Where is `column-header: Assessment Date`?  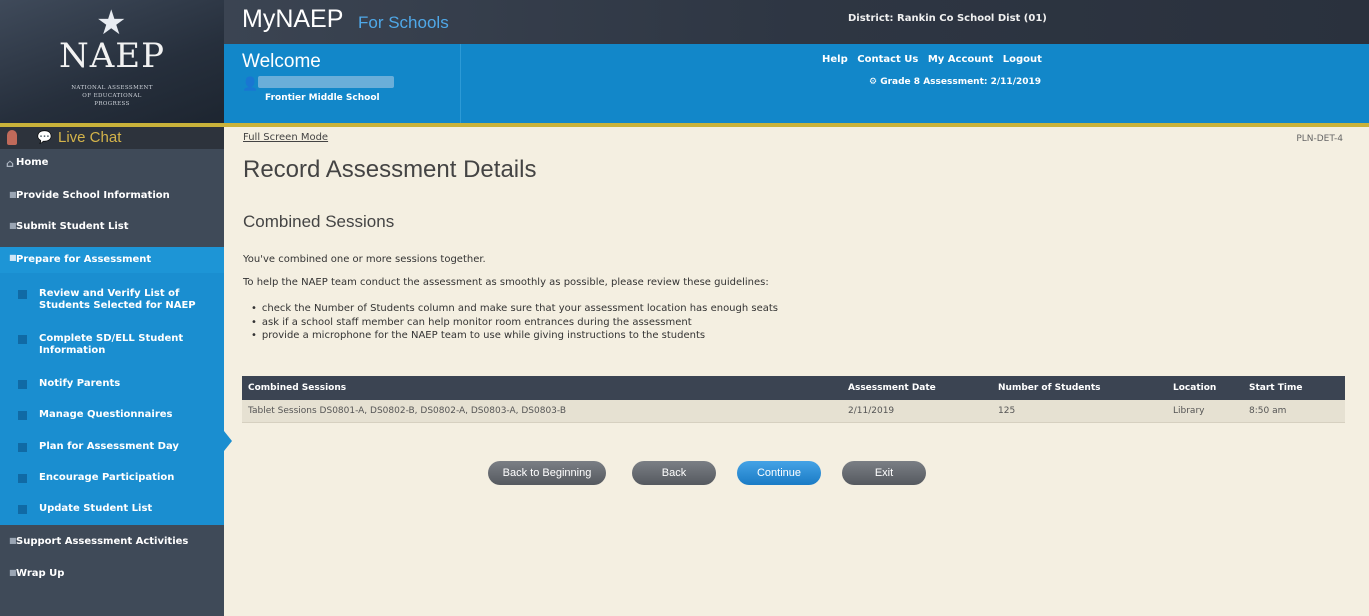 column-header: Assessment Date is located at coordinates (917, 388).